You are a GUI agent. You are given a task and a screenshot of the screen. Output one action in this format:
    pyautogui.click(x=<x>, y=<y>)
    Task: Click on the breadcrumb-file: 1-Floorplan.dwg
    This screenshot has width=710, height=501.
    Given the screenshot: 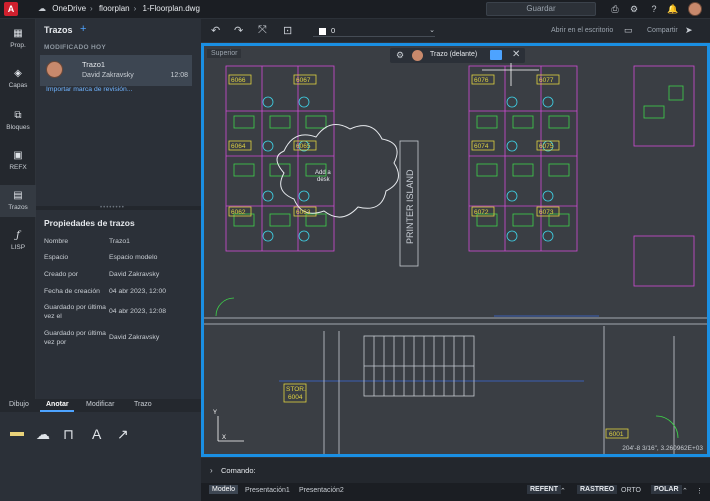 What is the action you would take?
    pyautogui.click(x=171, y=8)
    